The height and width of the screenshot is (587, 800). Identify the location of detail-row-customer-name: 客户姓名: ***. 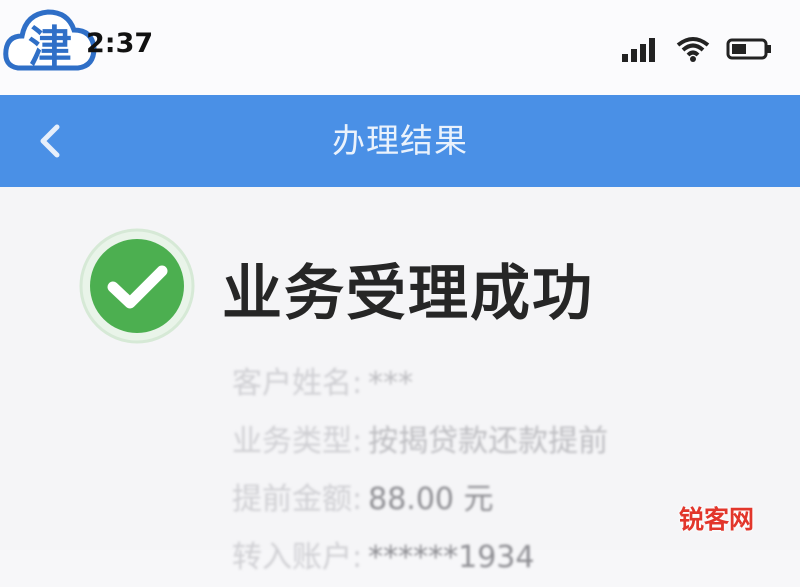
(492, 384).